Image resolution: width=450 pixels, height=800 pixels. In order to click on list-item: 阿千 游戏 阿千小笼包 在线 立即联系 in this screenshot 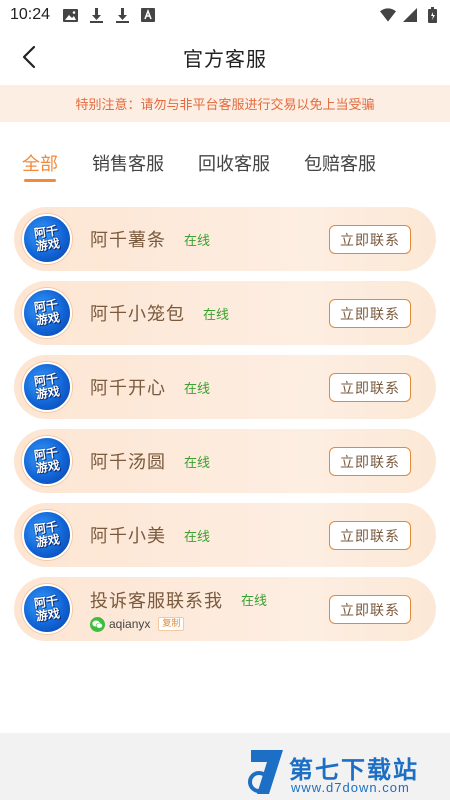, I will do `click(225, 313)`.